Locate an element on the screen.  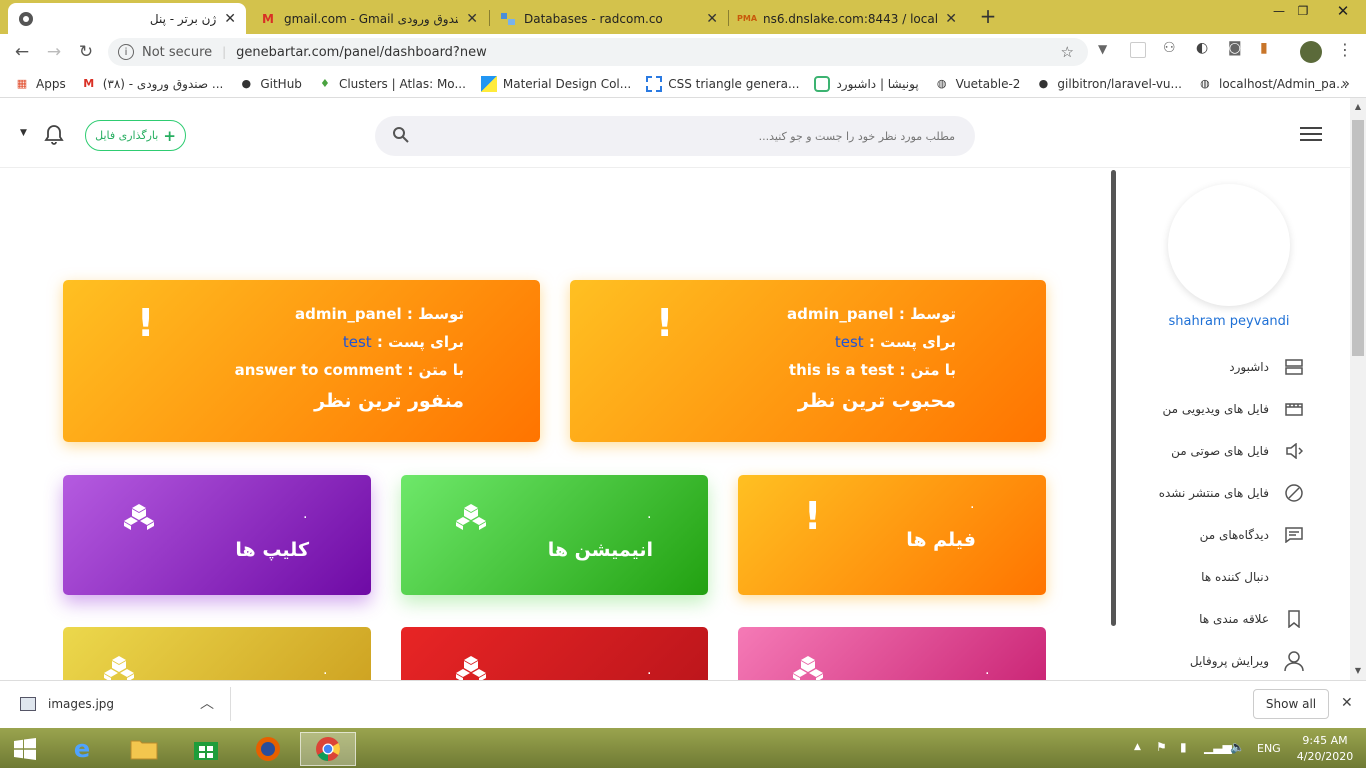
dashboard-icon is located at coordinates (1294, 367).